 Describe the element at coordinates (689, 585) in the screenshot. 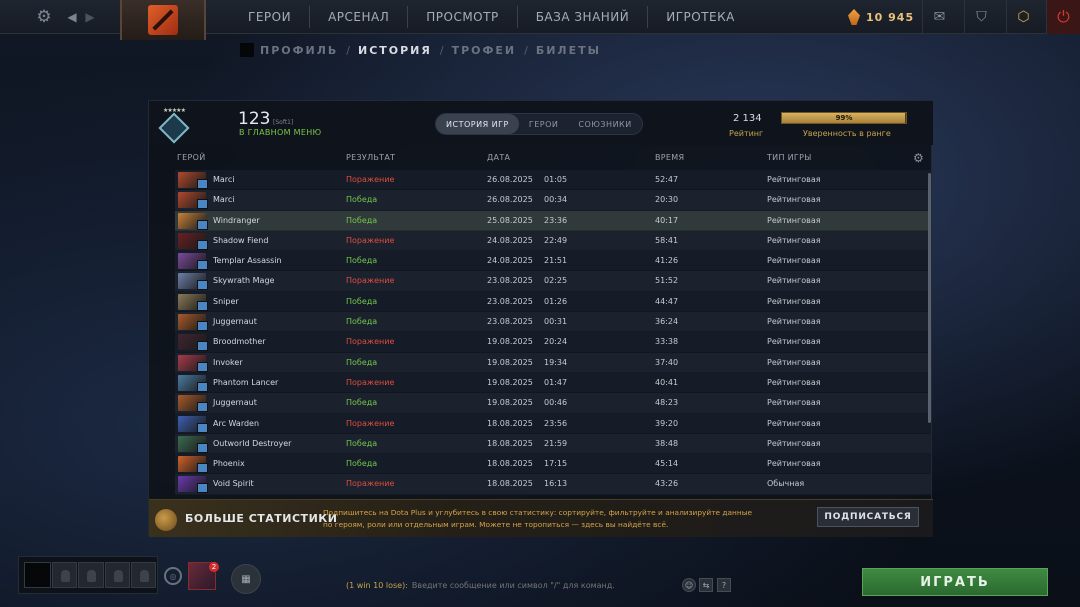

I see `emoji-icon: ☺` at that location.